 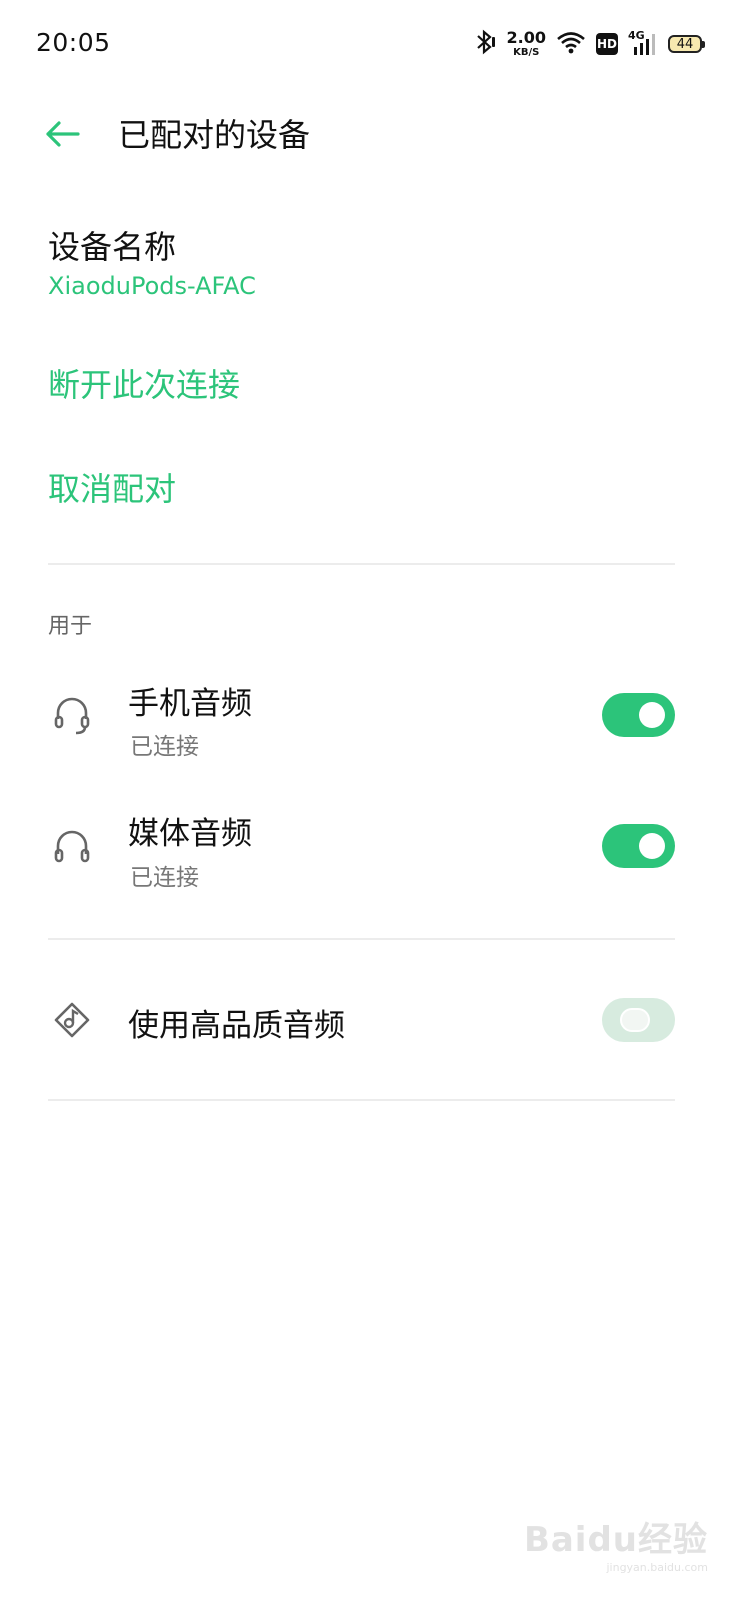 What do you see at coordinates (615, 1540) in the screenshot?
I see `watermark-text: Baidu经验` at bounding box center [615, 1540].